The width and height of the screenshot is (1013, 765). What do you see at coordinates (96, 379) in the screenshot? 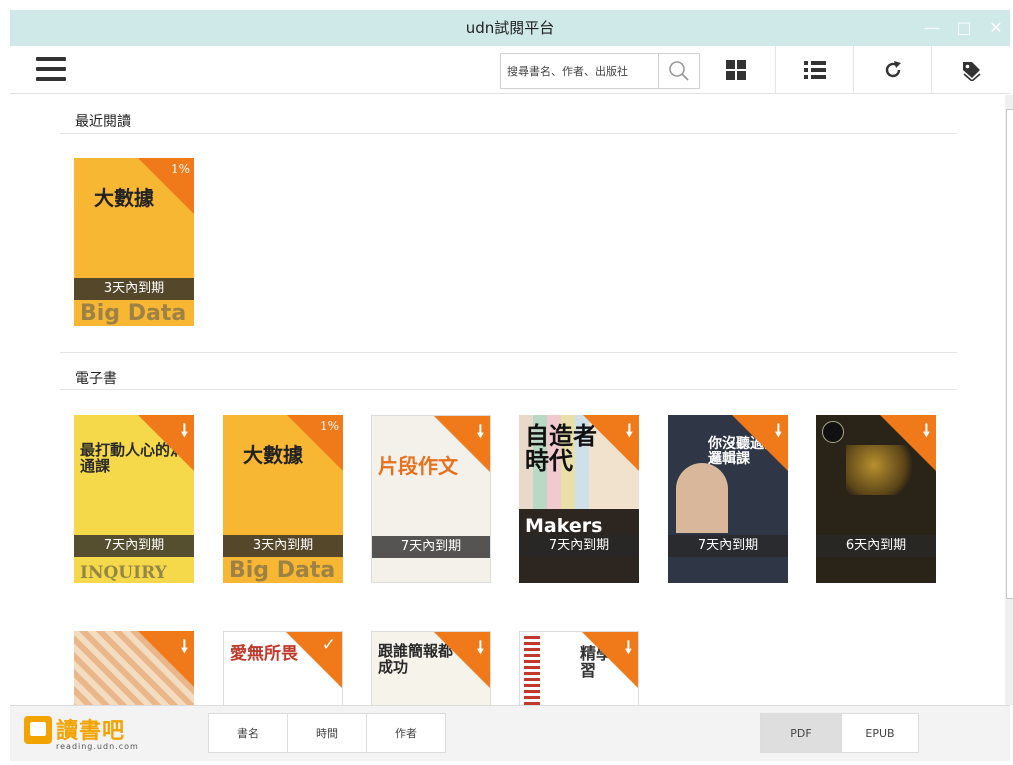
I see `section-title-ebooks: 電子書` at bounding box center [96, 379].